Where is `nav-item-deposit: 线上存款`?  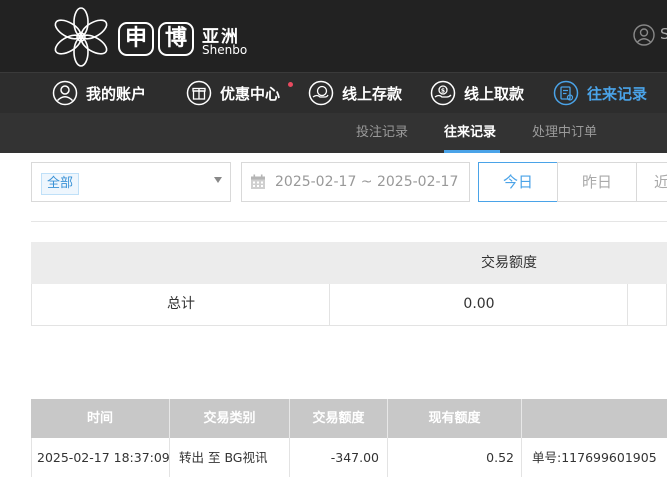 nav-item-deposit: 线上存款 is located at coordinates (355, 93).